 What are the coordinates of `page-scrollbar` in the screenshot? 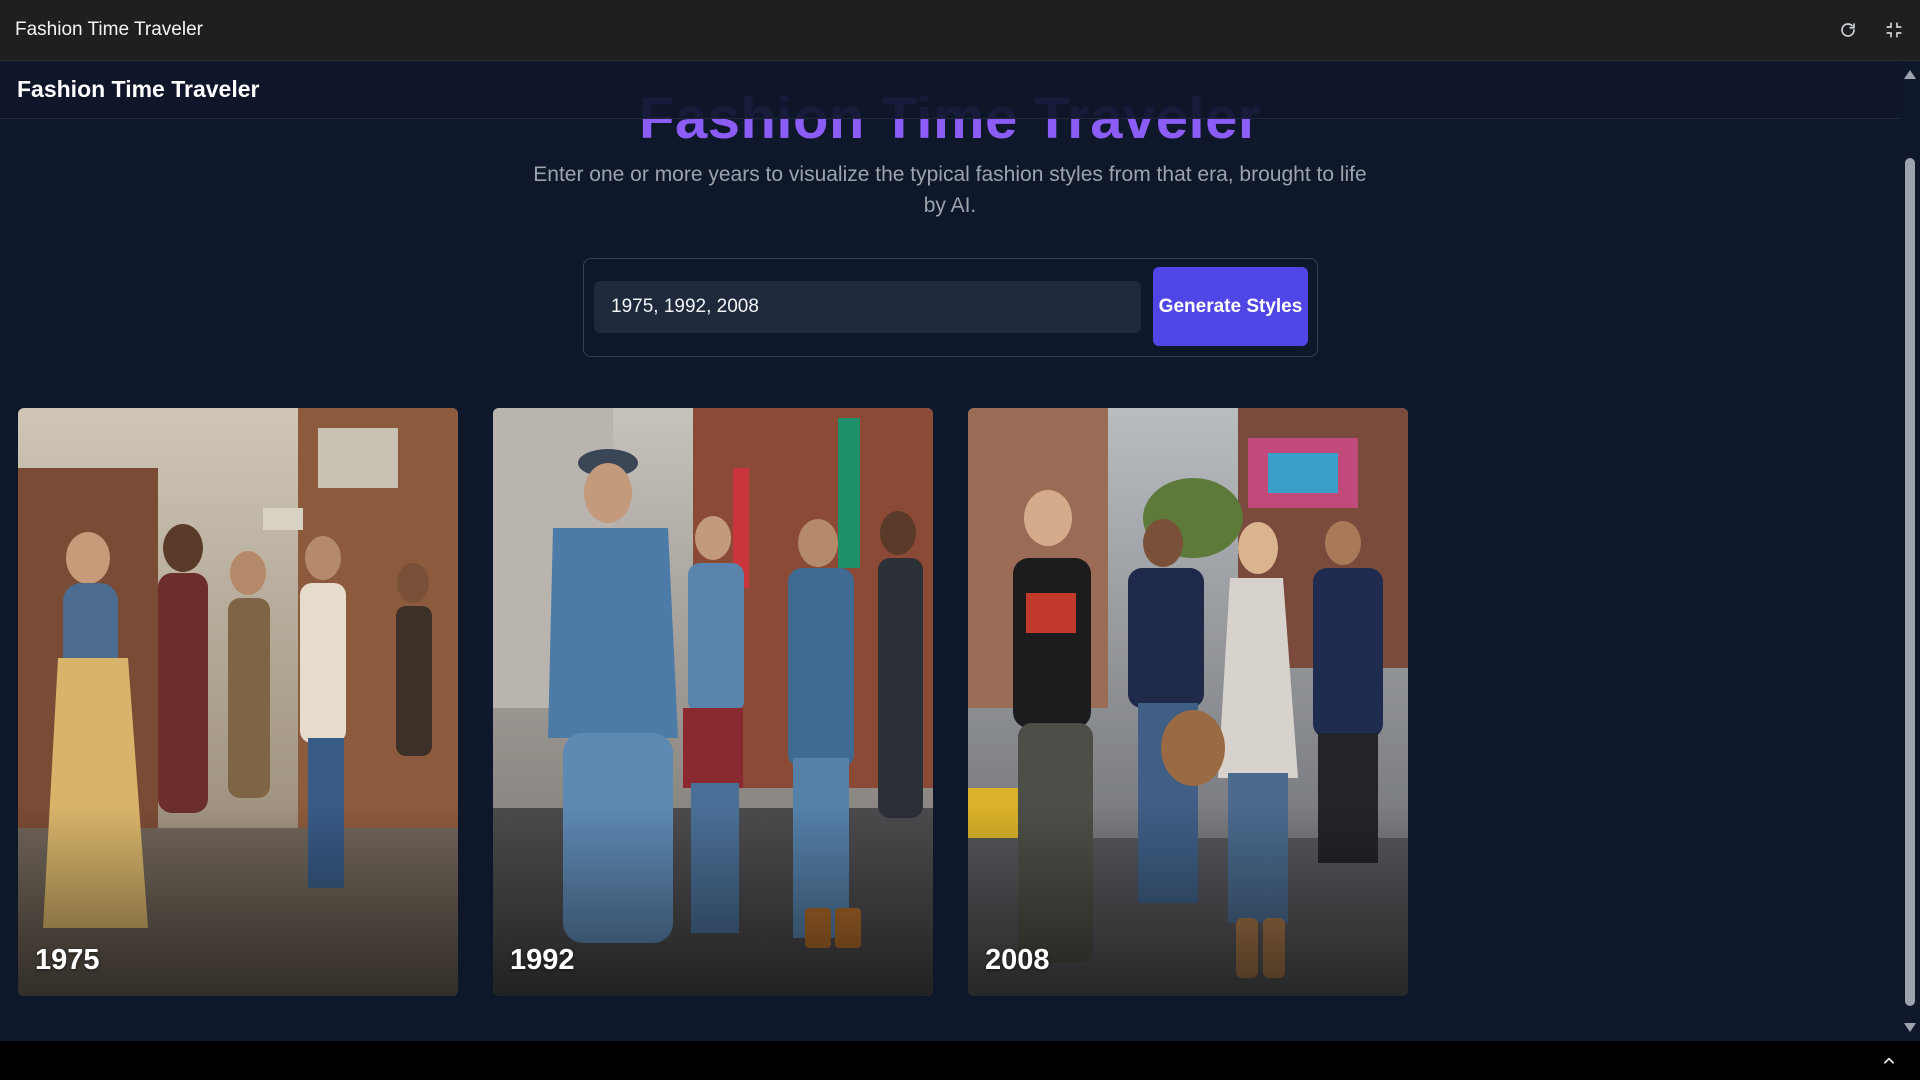 It's located at (1910, 551).